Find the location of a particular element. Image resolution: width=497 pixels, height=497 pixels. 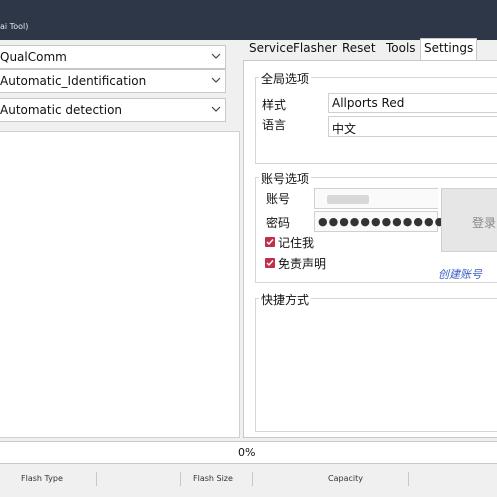

login-button: 登录 is located at coordinates (469, 220).